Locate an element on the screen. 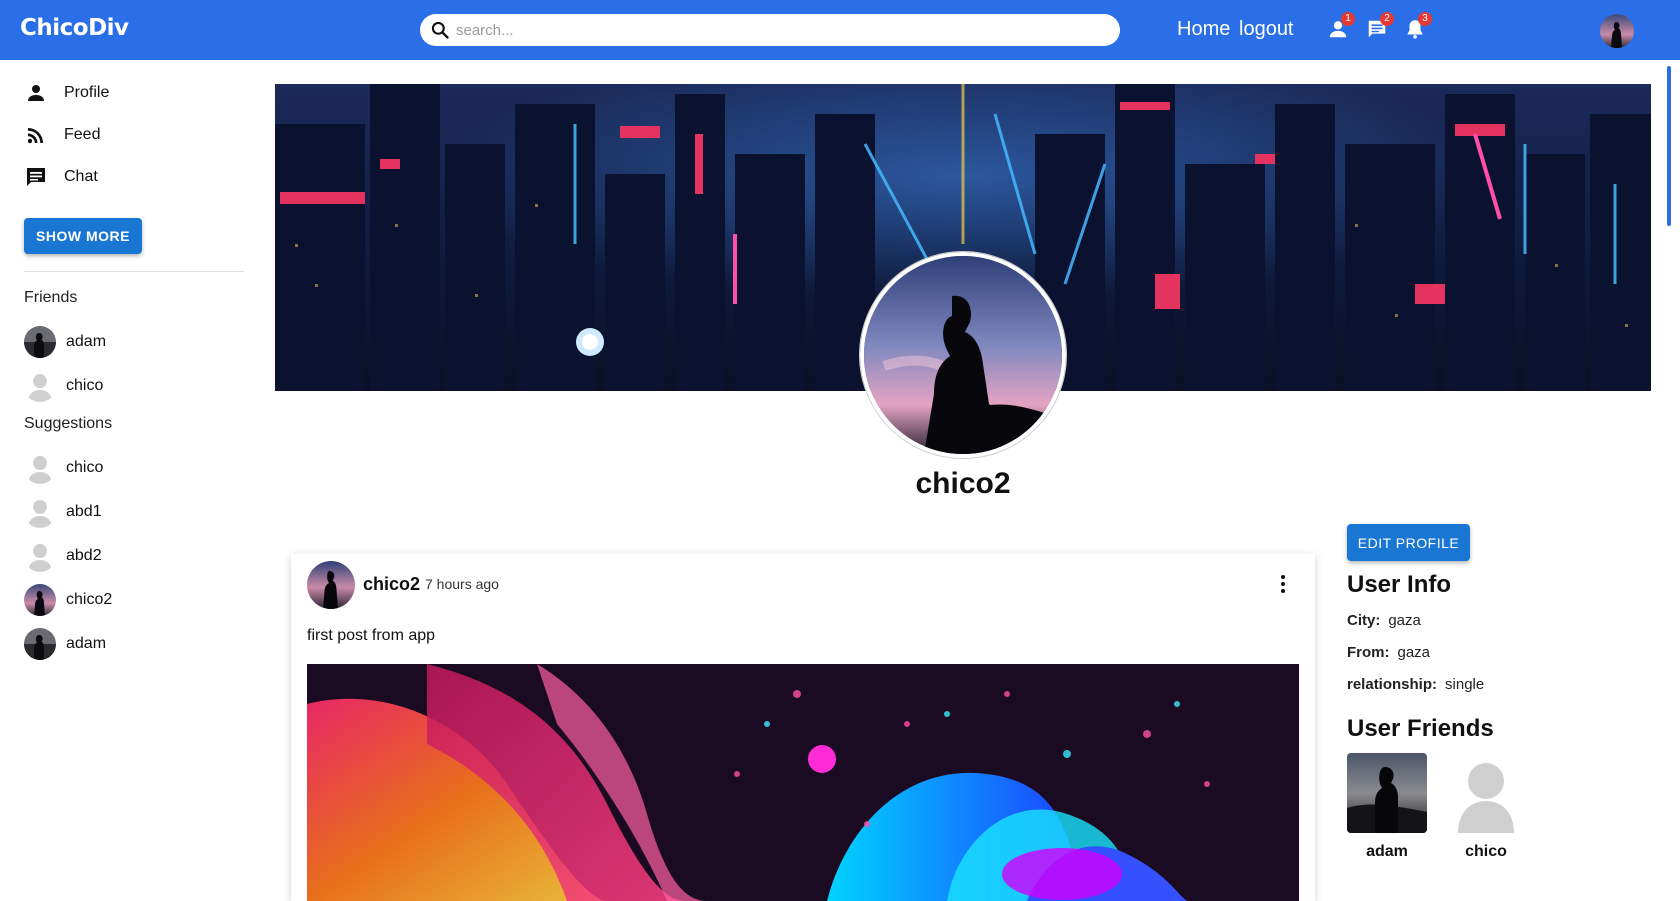 This screenshot has height=901, width=1680. suggestion-item: chico2 is located at coordinates (68, 600).